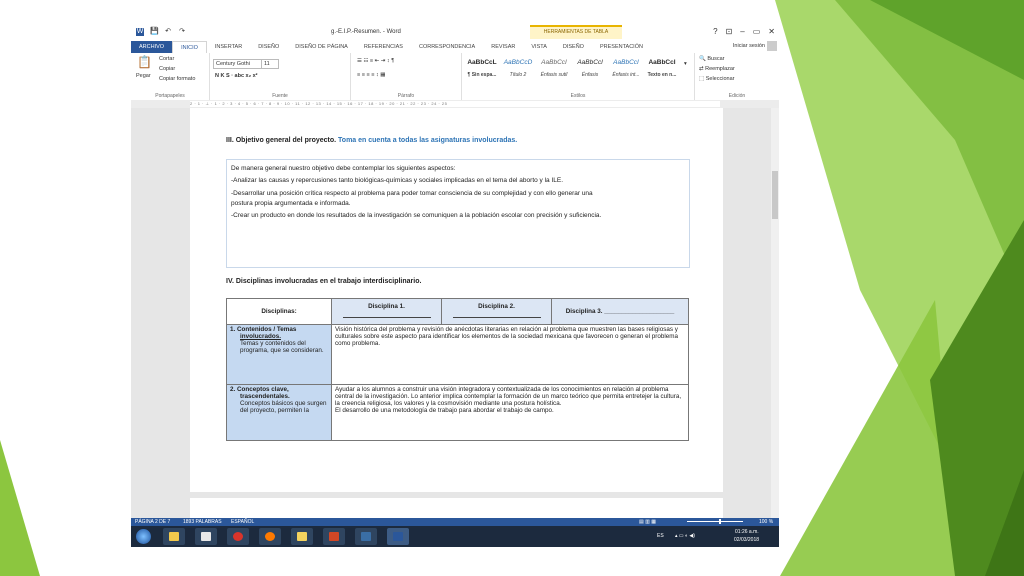  I want to click on tab-presentacion: PRESENTACIÓN, so click(621, 47).